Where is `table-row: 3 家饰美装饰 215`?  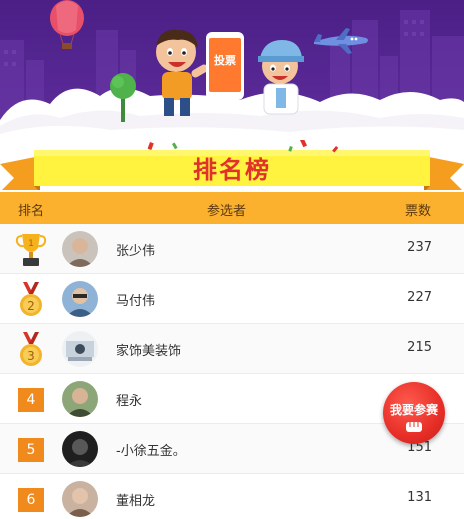 table-row: 3 家饰美装饰 215 is located at coordinates (232, 349).